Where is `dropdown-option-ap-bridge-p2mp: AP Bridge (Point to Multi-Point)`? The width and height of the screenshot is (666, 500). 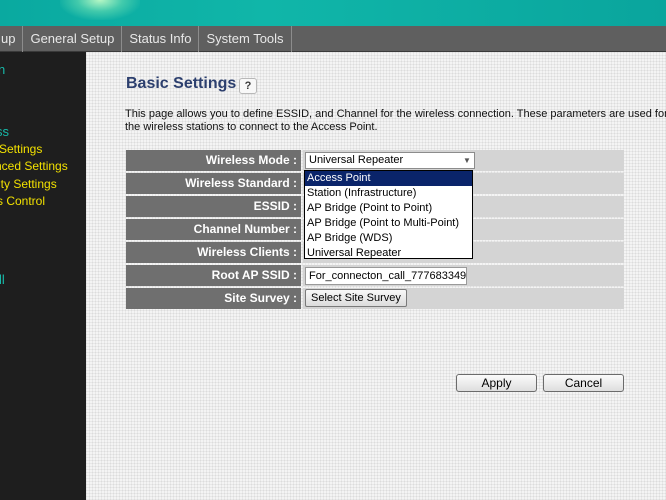 dropdown-option-ap-bridge-p2mp: AP Bridge (Point to Multi-Point) is located at coordinates (388, 223).